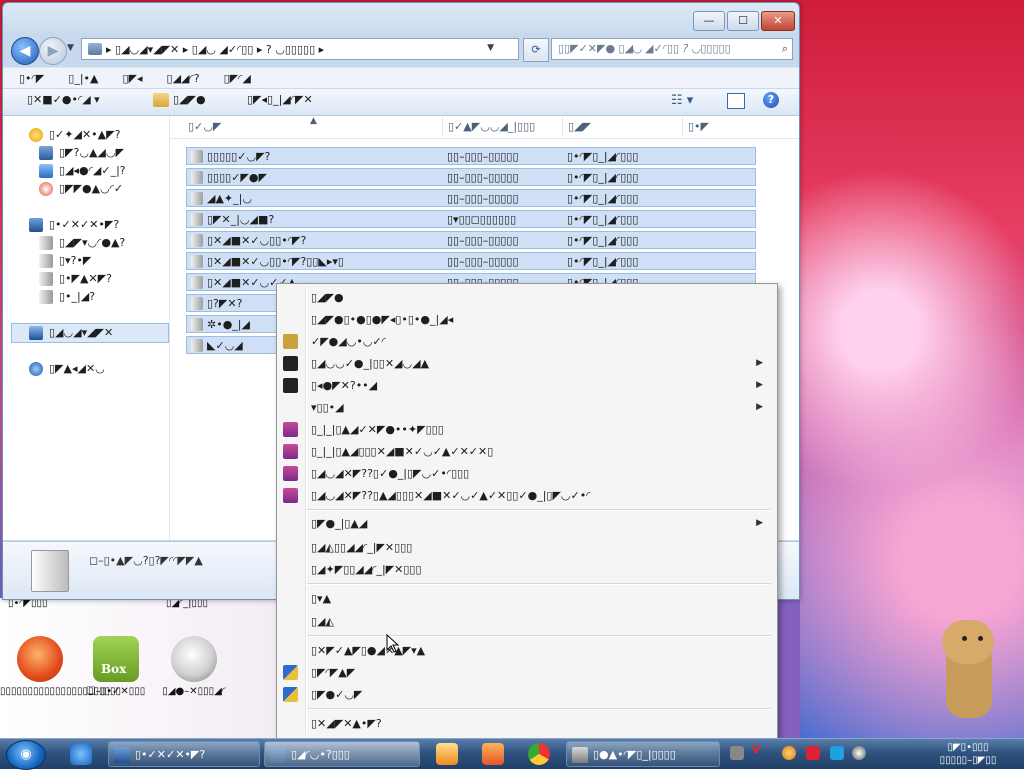  What do you see at coordinates (128, 78) in the screenshot?
I see `menu-view: ▯◤◂` at bounding box center [128, 78].